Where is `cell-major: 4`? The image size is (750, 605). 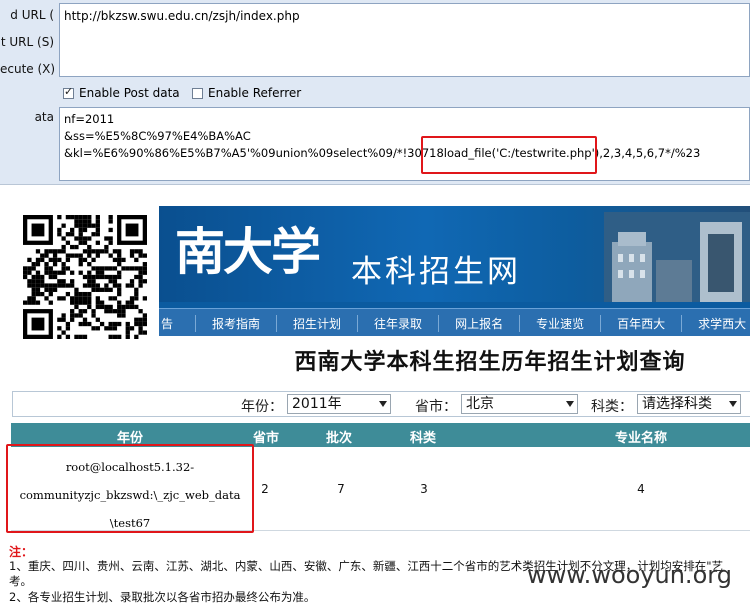 cell-major: 4 is located at coordinates (641, 489).